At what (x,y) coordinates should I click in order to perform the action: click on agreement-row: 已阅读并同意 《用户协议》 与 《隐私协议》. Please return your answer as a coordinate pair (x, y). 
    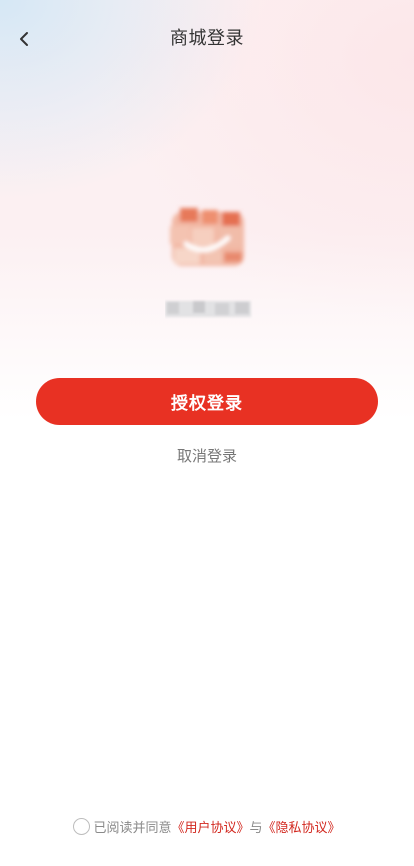
    Looking at the image, I should click on (207, 826).